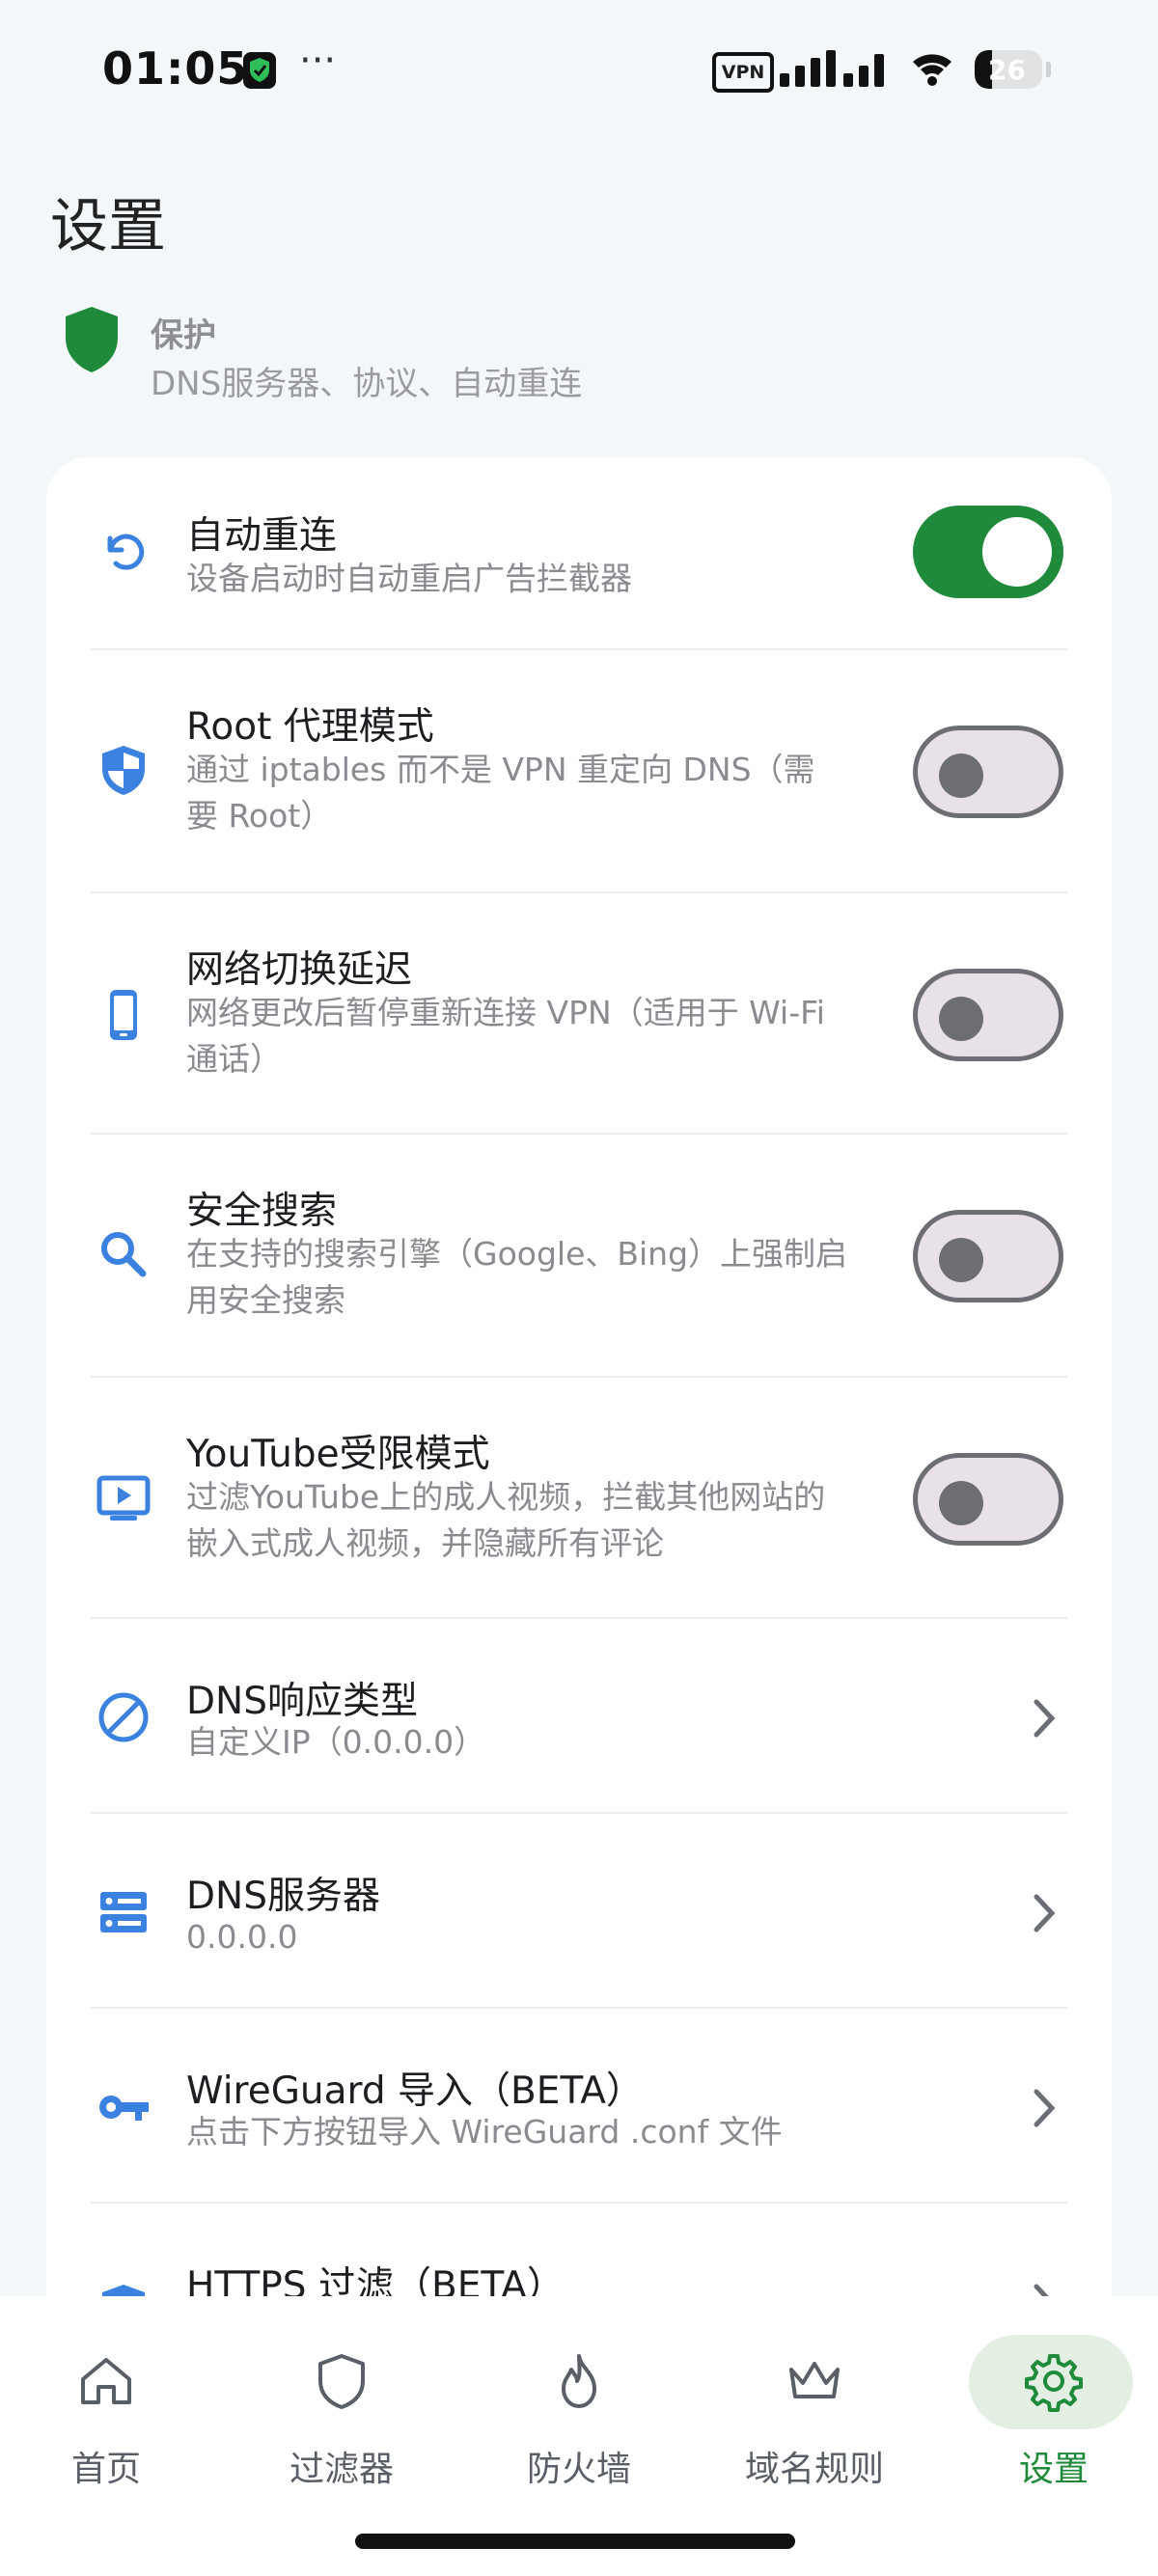  What do you see at coordinates (123, 1015) in the screenshot?
I see `phone-icon` at bounding box center [123, 1015].